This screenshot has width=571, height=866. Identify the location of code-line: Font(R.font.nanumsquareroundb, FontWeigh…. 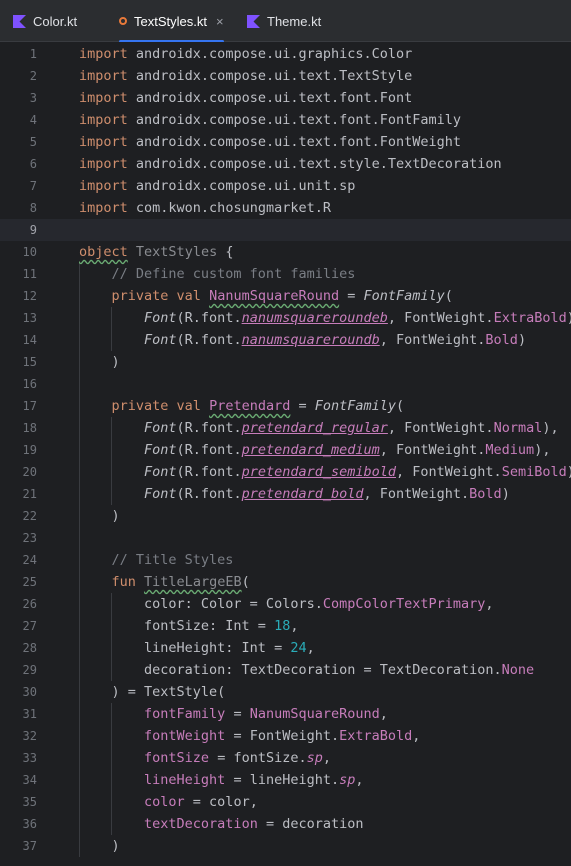
(302, 340).